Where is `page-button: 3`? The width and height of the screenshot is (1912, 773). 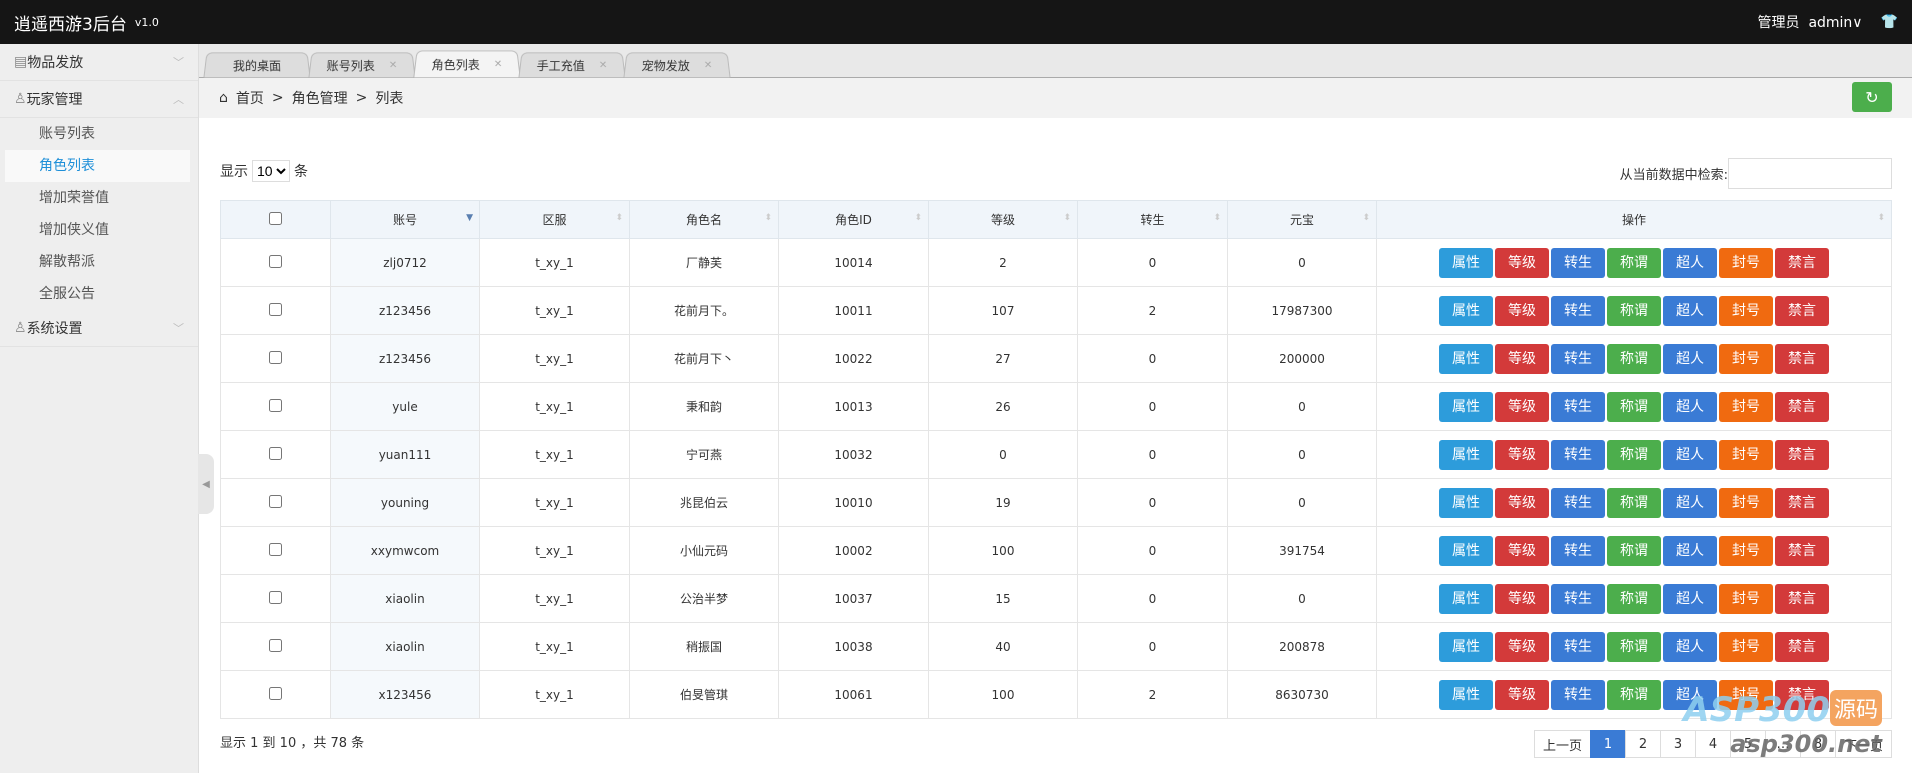
page-button: 3 is located at coordinates (1677, 744).